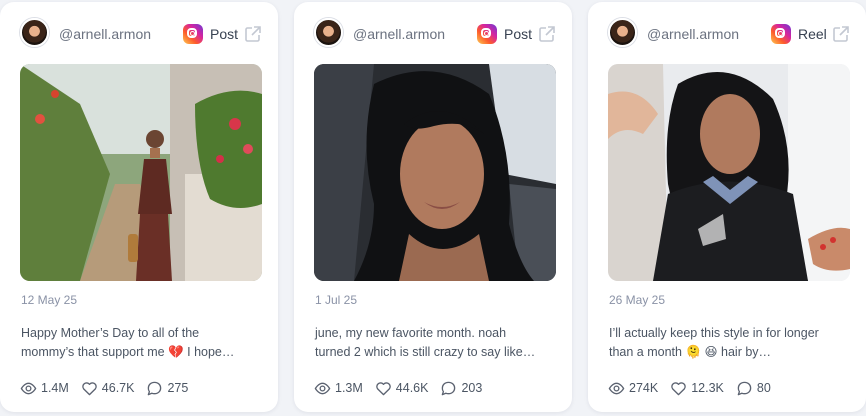 The image size is (866, 416). I want to click on caption-emoji: 💔, so click(176, 352).